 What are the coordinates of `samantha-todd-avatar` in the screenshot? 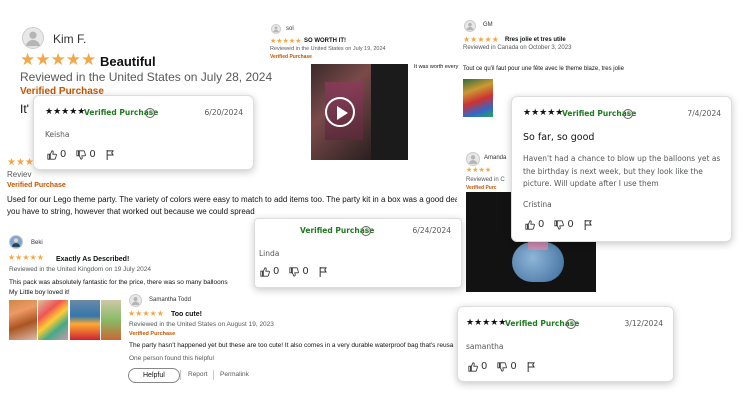 It's located at (135, 300).